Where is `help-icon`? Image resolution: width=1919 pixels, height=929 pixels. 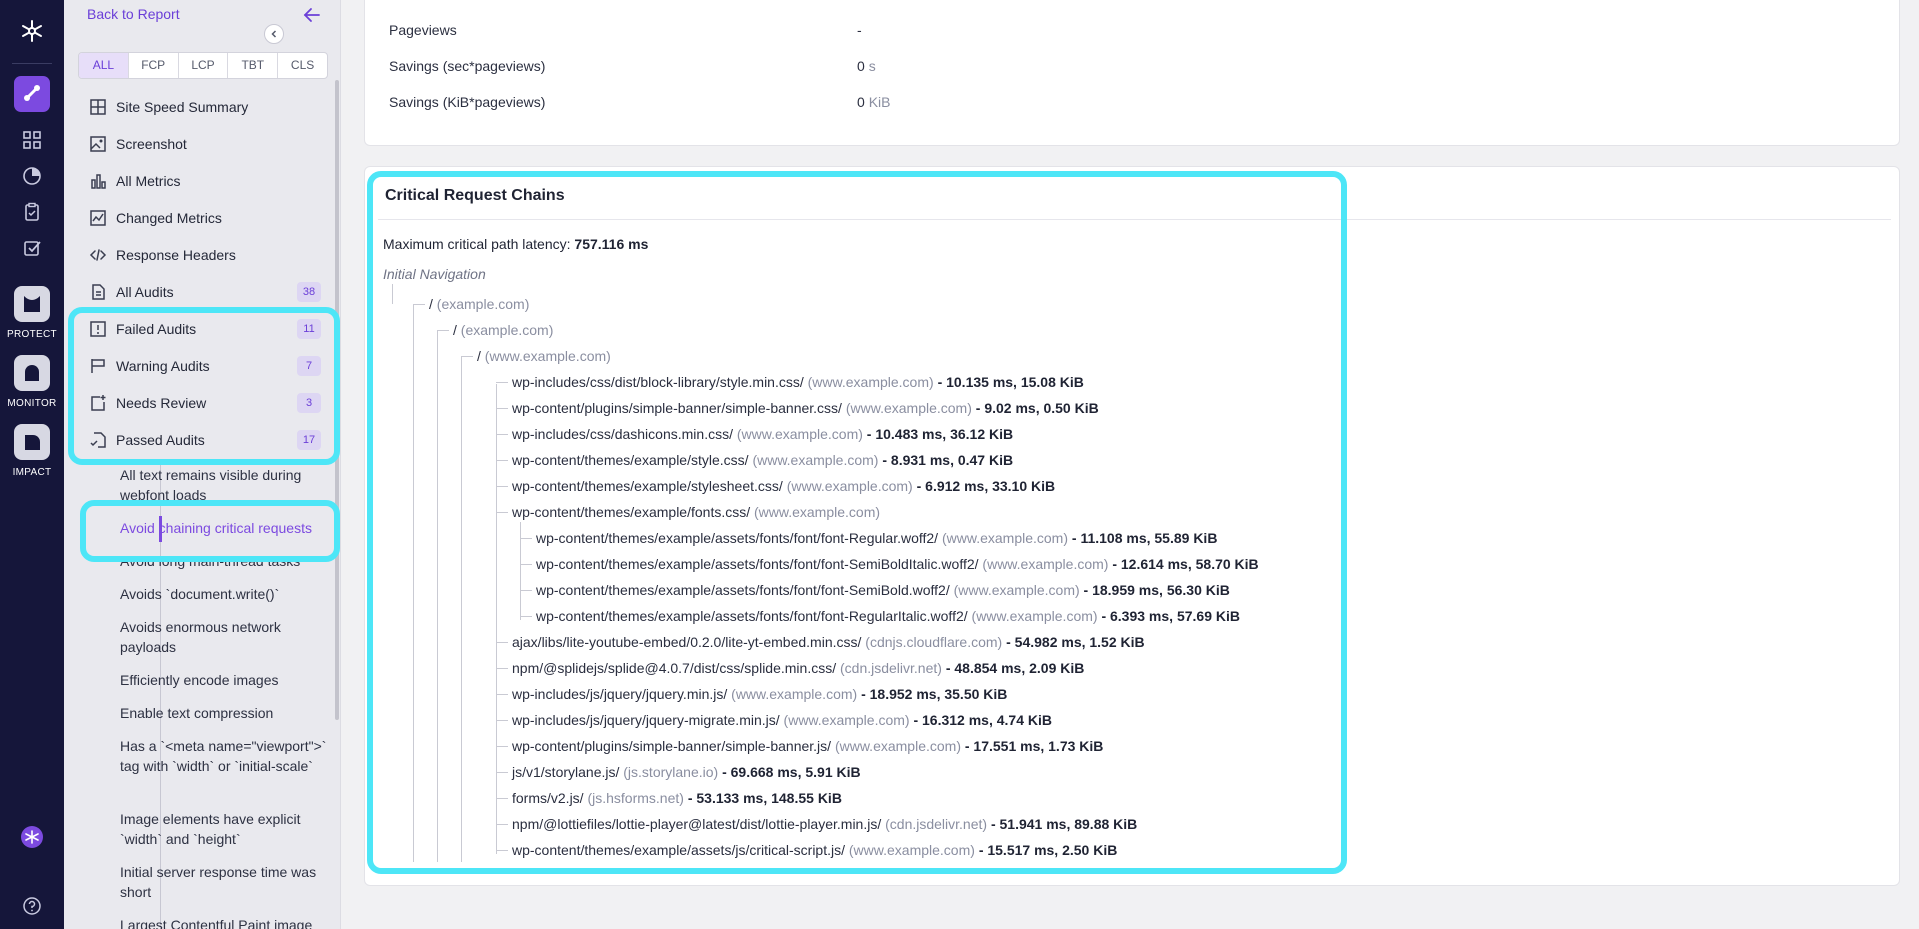 help-icon is located at coordinates (32, 906).